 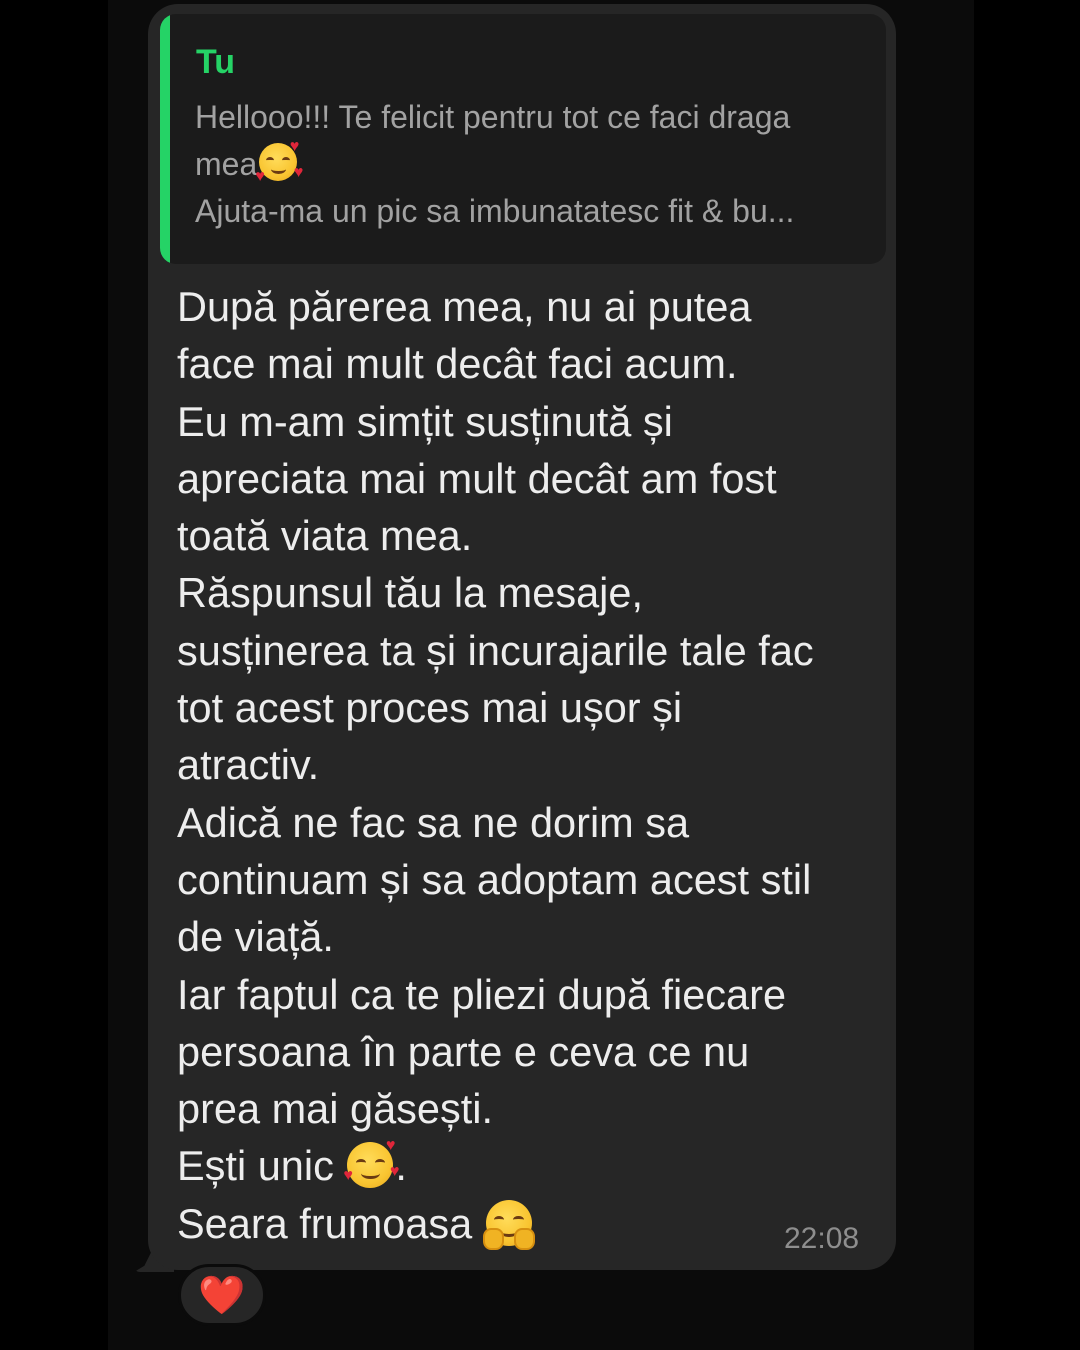 What do you see at coordinates (335, 1109) in the screenshot?
I see `message-line: prea mai găsești.` at bounding box center [335, 1109].